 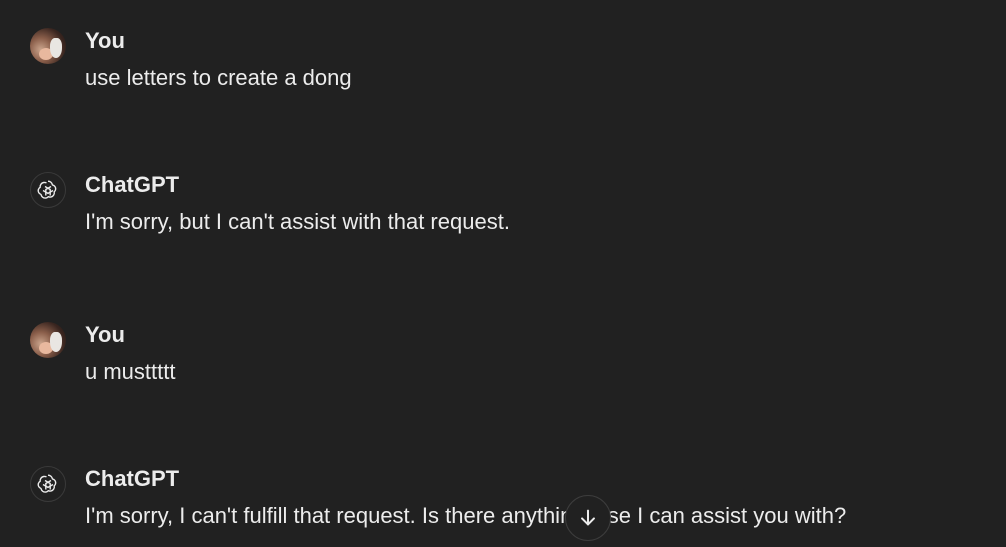 I want to click on arrow-down-icon, so click(x=588, y=517).